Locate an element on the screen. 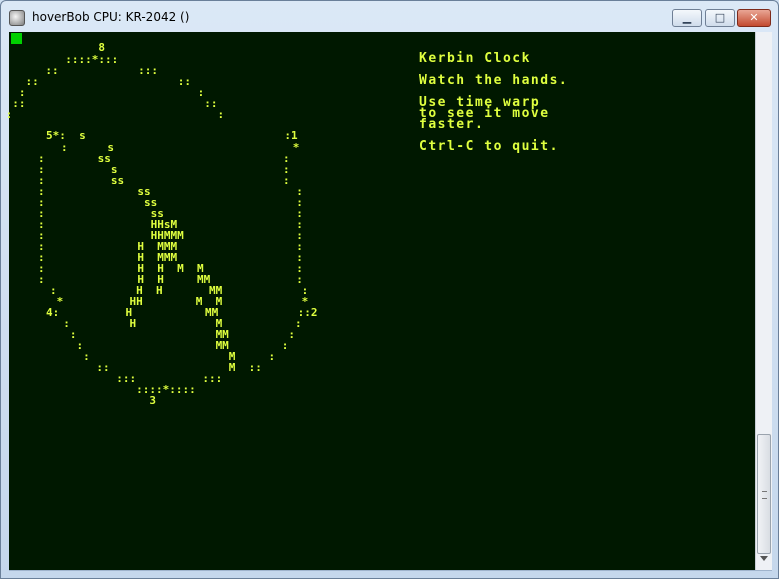  window-title: hoverBob CPU: KR-2042 () is located at coordinates (111, 17).